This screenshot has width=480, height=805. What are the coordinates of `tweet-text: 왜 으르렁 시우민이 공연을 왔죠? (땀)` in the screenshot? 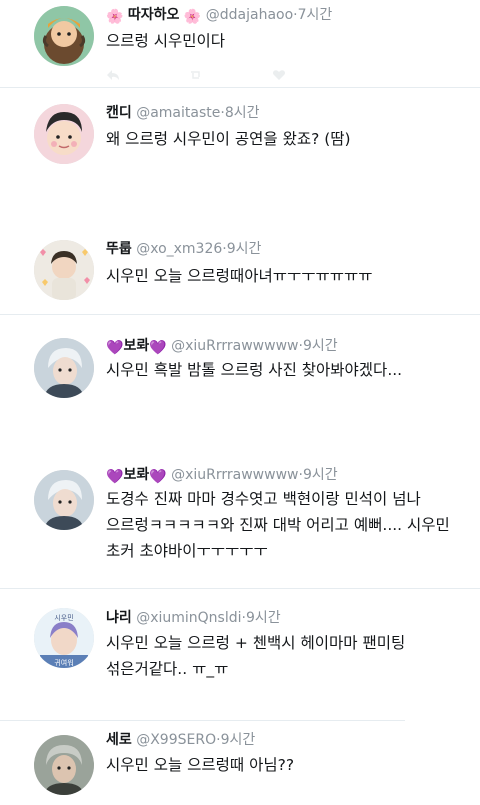 It's located at (228, 139).